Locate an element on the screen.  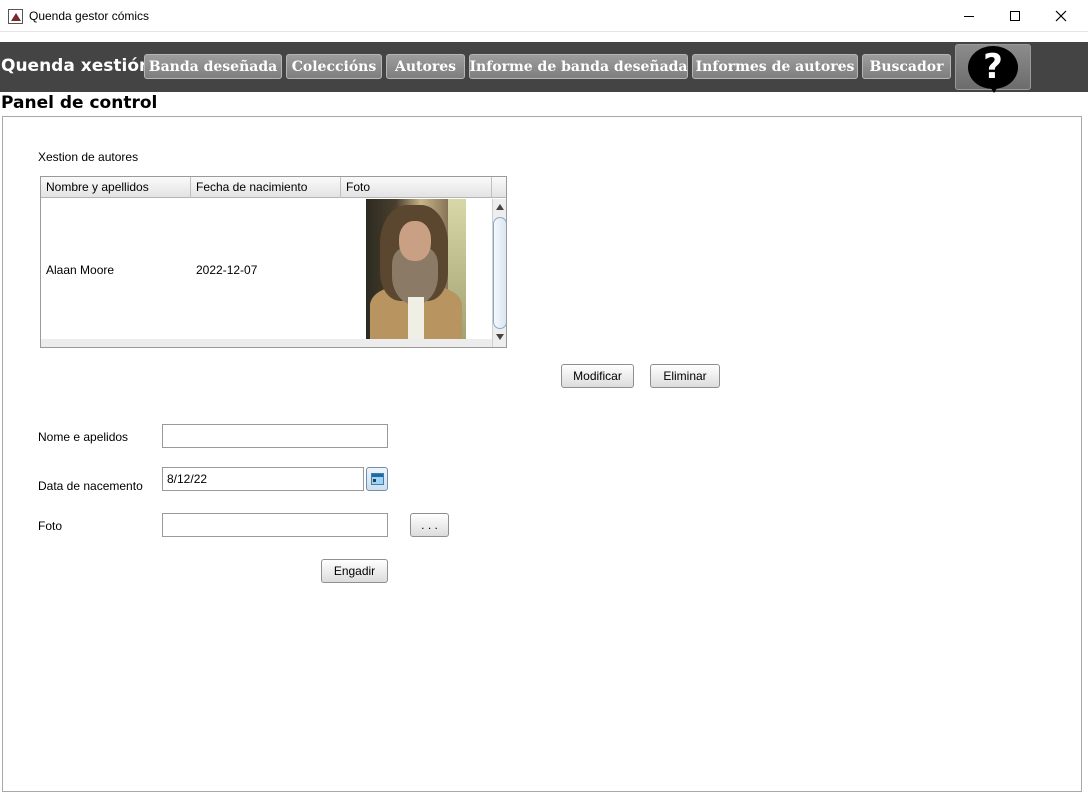
close-icon is located at coordinates (1061, 16).